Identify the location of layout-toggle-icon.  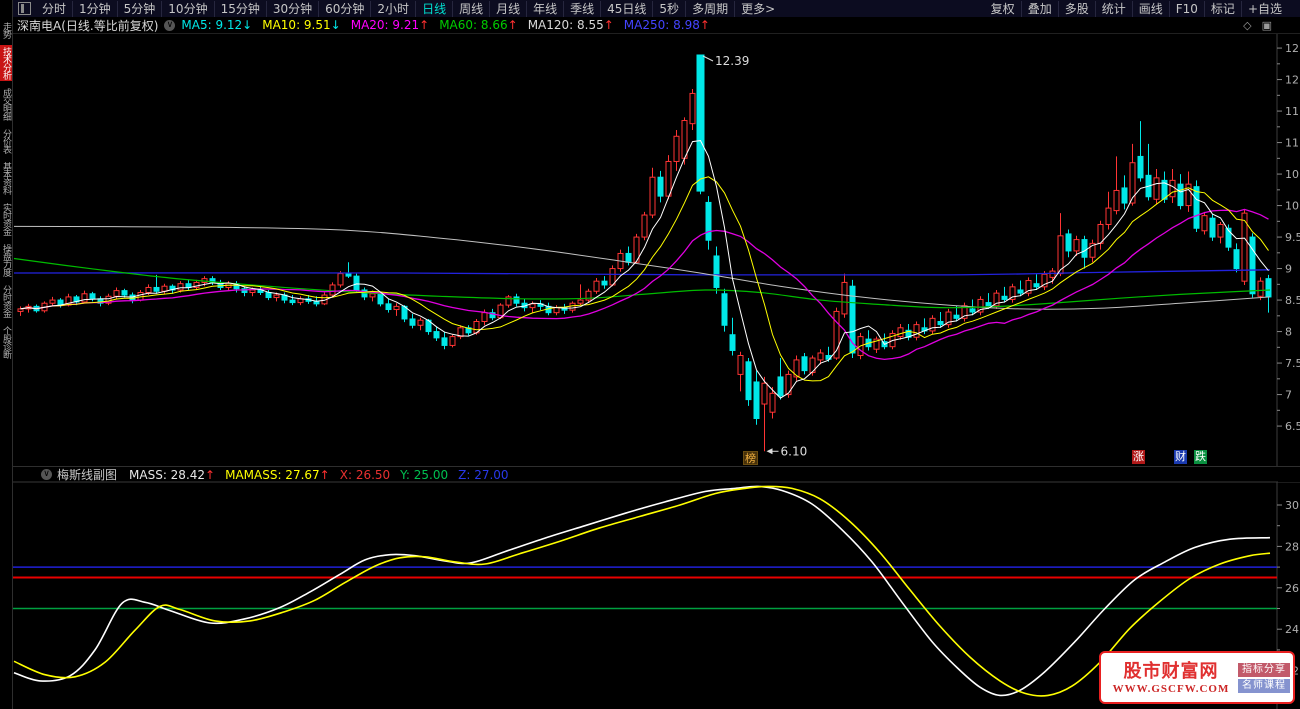
(24, 8).